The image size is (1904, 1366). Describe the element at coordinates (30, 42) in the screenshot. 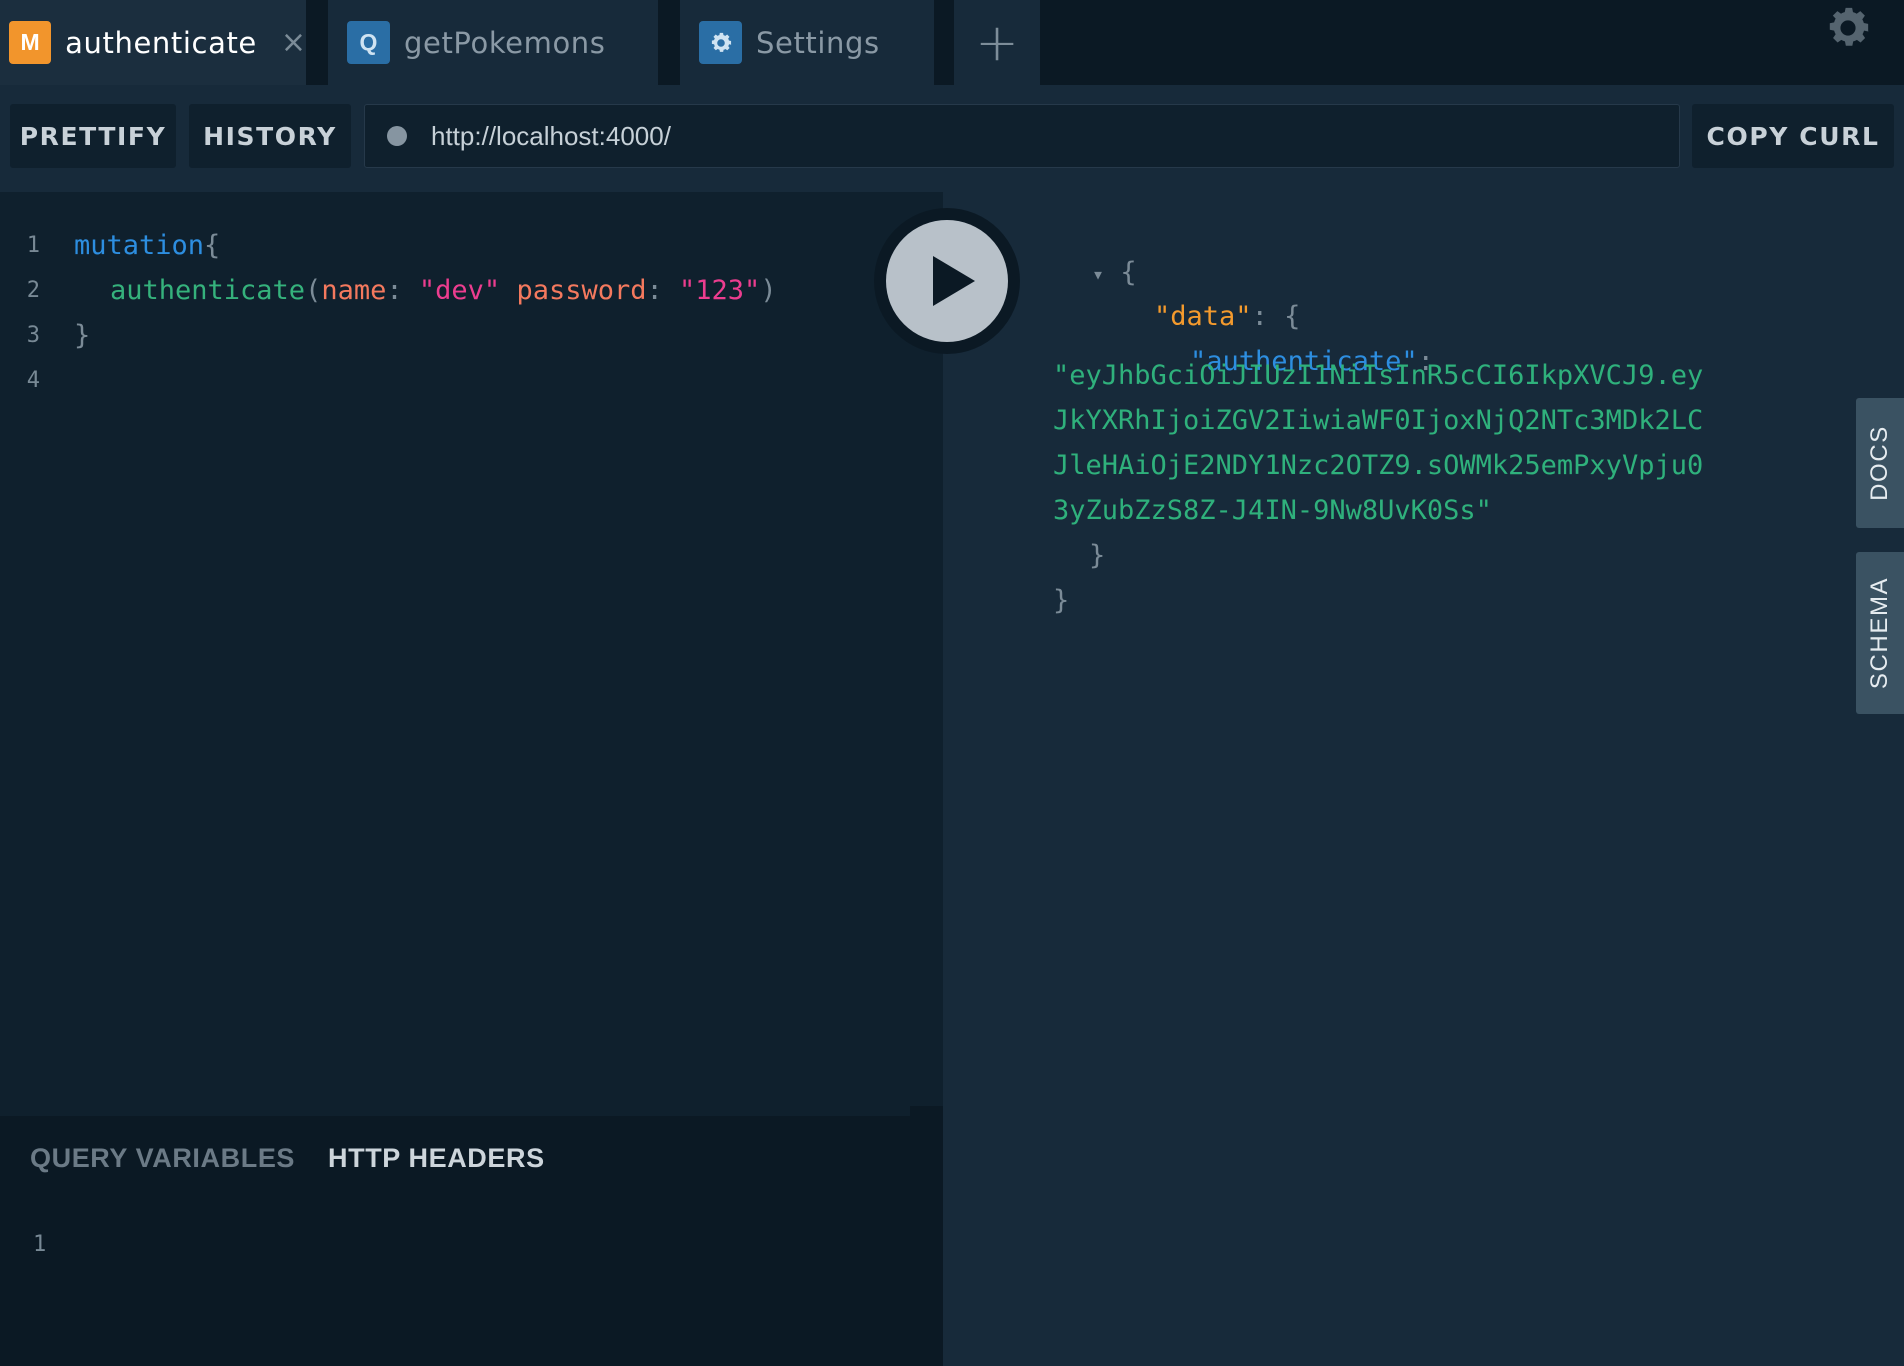

I see `mutation-badge: M` at that location.